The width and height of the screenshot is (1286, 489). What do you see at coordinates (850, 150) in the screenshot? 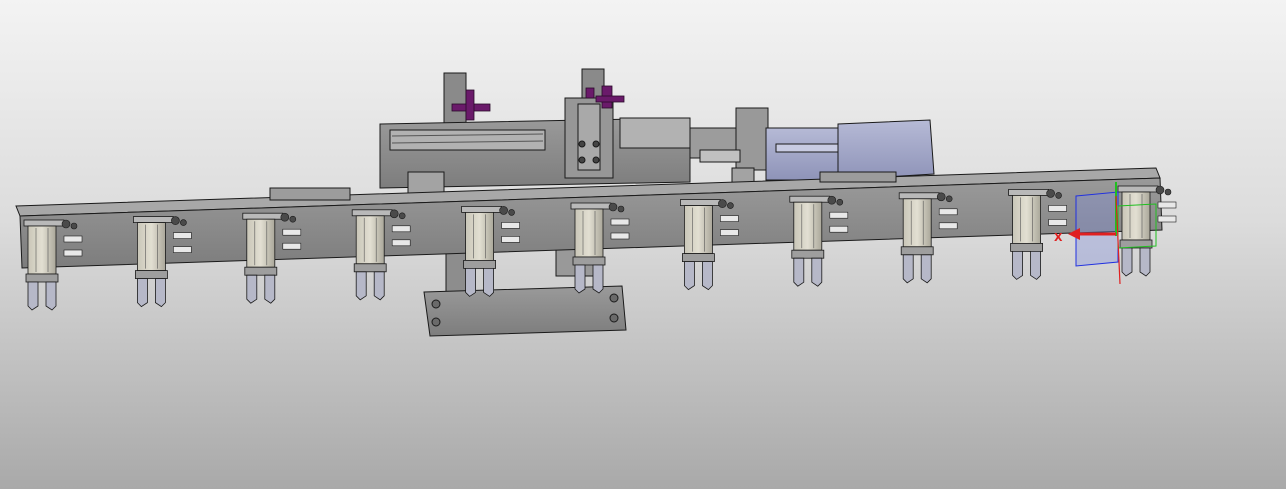
I see `servo-motor` at bounding box center [850, 150].